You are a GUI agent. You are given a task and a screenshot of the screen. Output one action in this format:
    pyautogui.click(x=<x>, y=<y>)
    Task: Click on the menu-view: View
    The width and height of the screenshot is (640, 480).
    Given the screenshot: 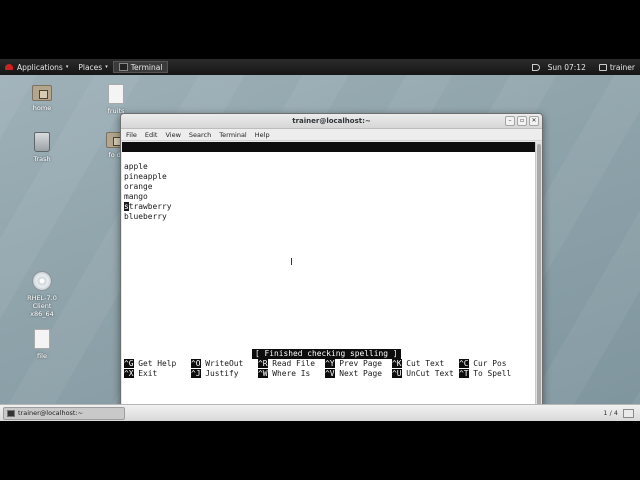 What is the action you would take?
    pyautogui.click(x=172, y=135)
    